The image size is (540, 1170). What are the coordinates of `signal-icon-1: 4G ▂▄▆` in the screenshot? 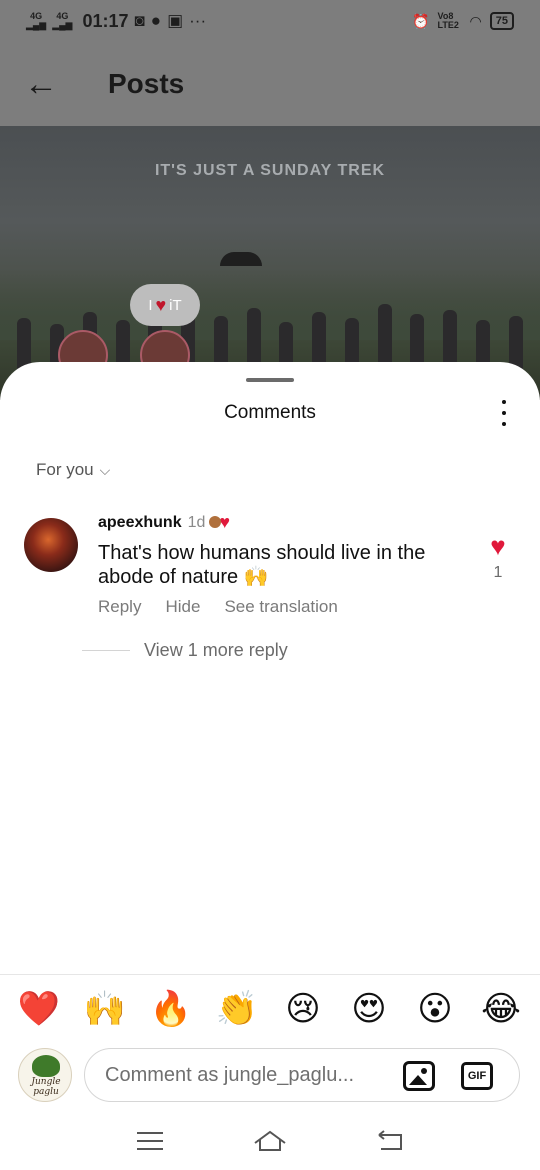 It's located at (36, 21).